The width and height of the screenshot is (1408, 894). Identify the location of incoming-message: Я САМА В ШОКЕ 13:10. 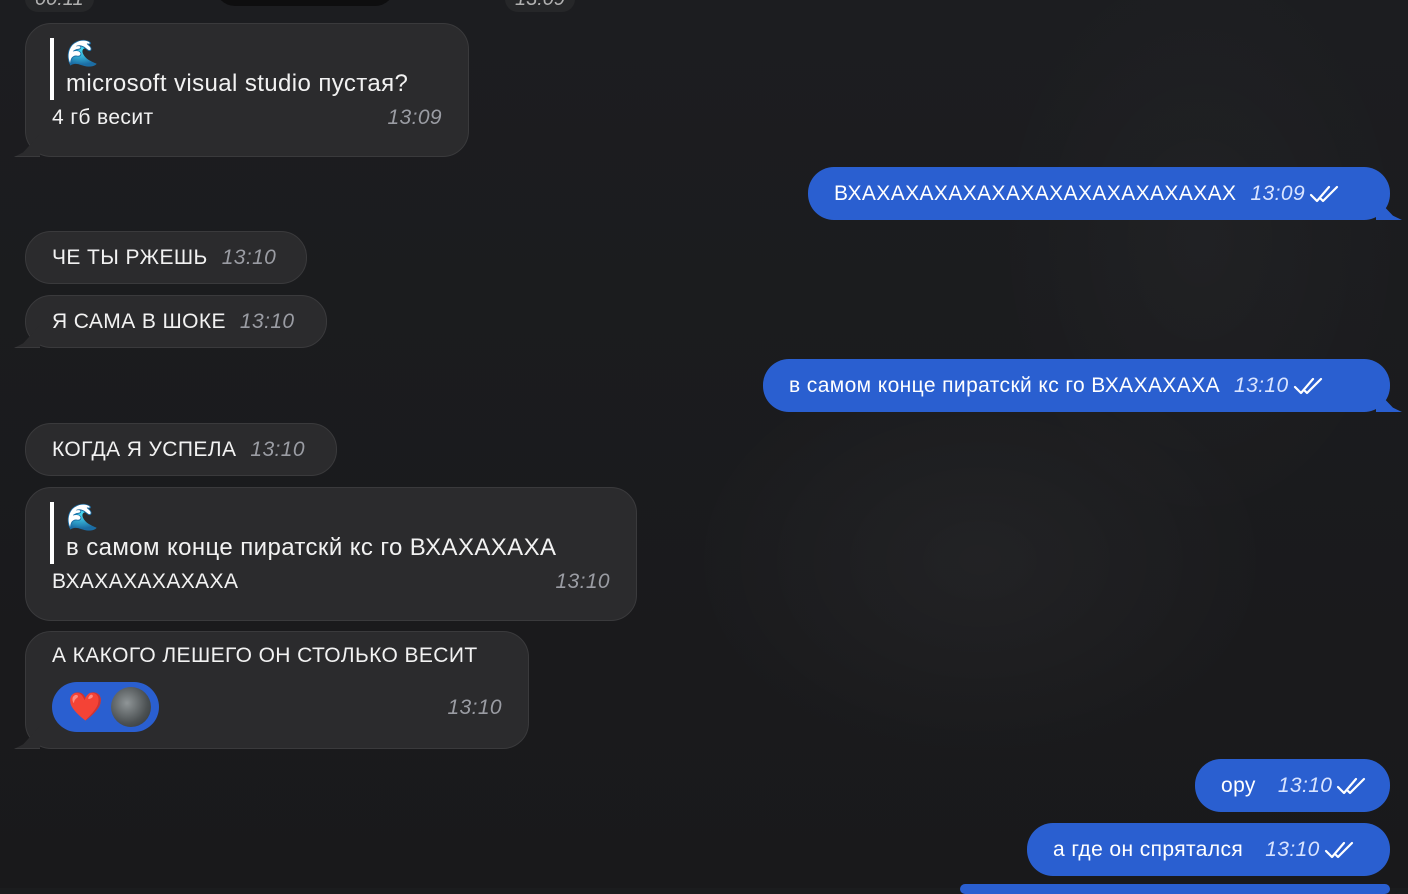
(170, 321).